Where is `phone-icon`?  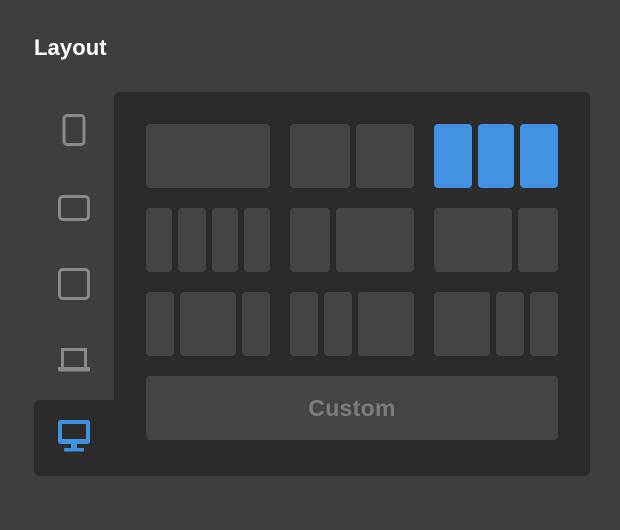 phone-icon is located at coordinates (74, 130).